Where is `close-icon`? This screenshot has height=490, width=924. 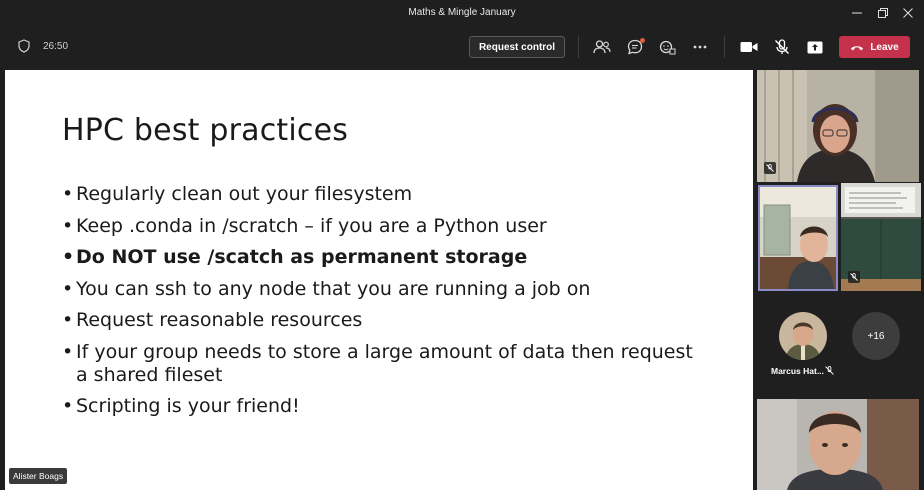
close-icon is located at coordinates (908, 13).